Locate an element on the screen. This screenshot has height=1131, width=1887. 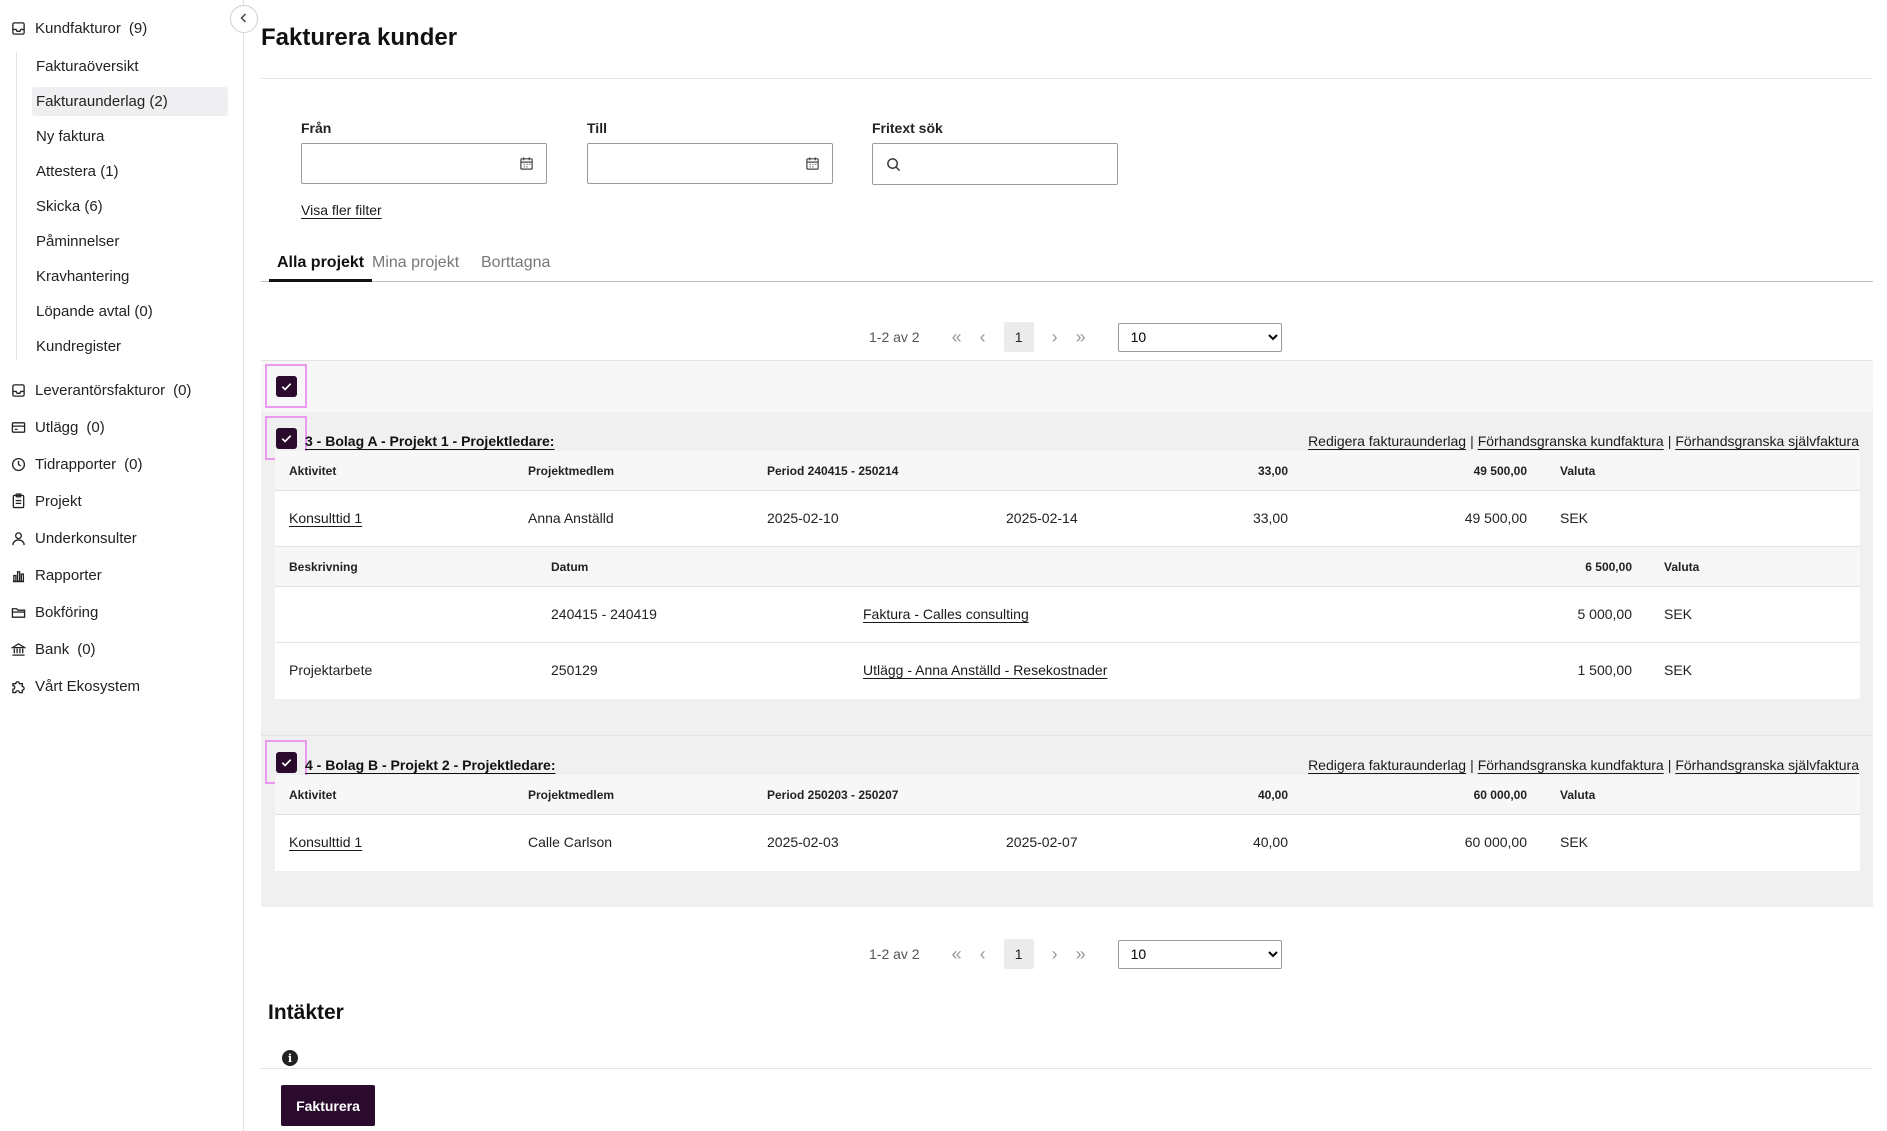
member: Anna Anställd is located at coordinates (571, 518).